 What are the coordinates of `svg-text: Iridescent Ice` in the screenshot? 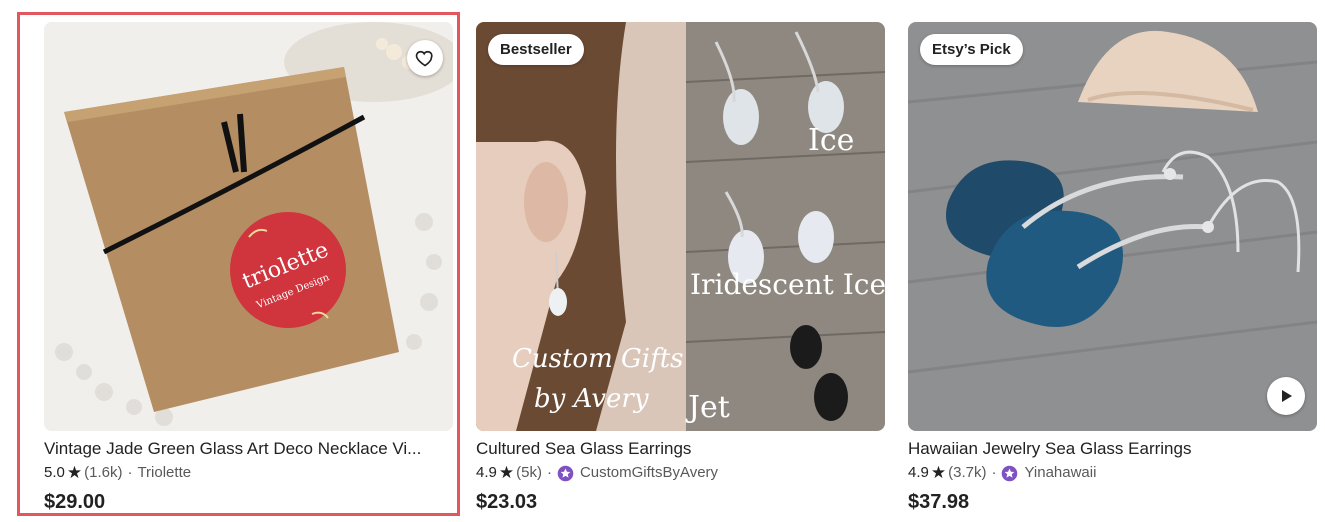 It's located at (787, 284).